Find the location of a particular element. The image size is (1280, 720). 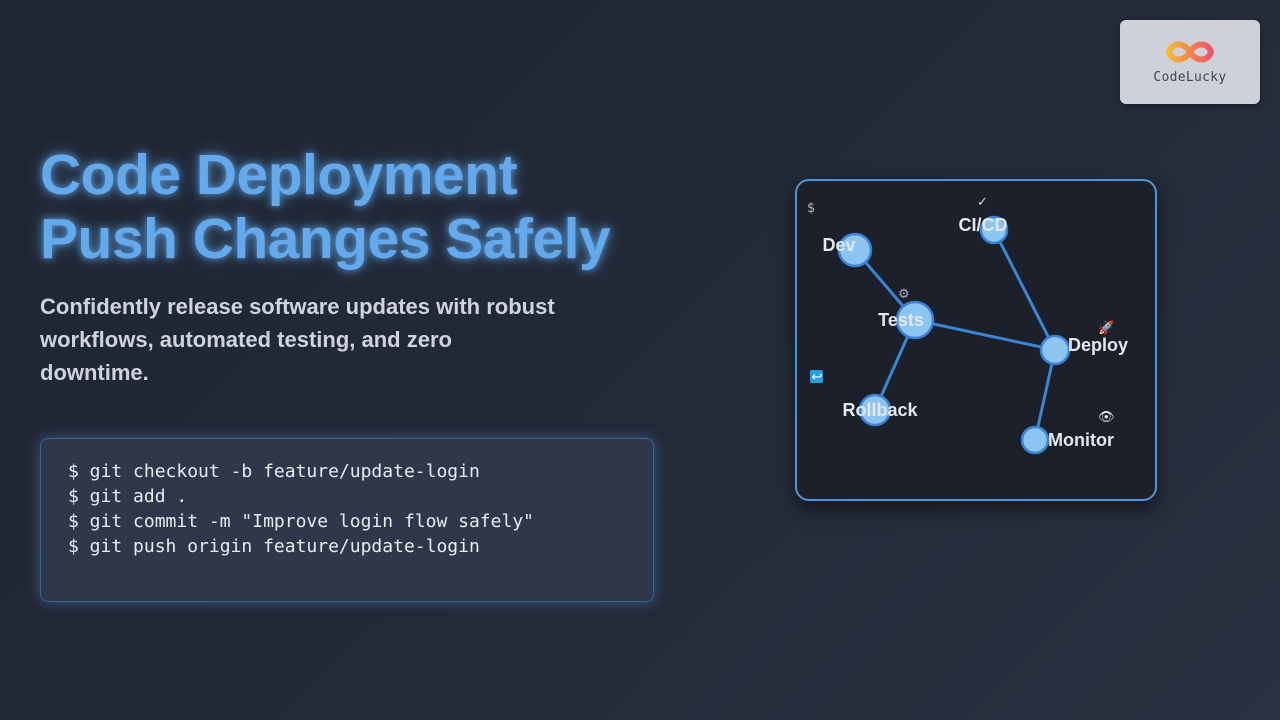

terminal-prompt-icon: $ is located at coordinates (811, 208).